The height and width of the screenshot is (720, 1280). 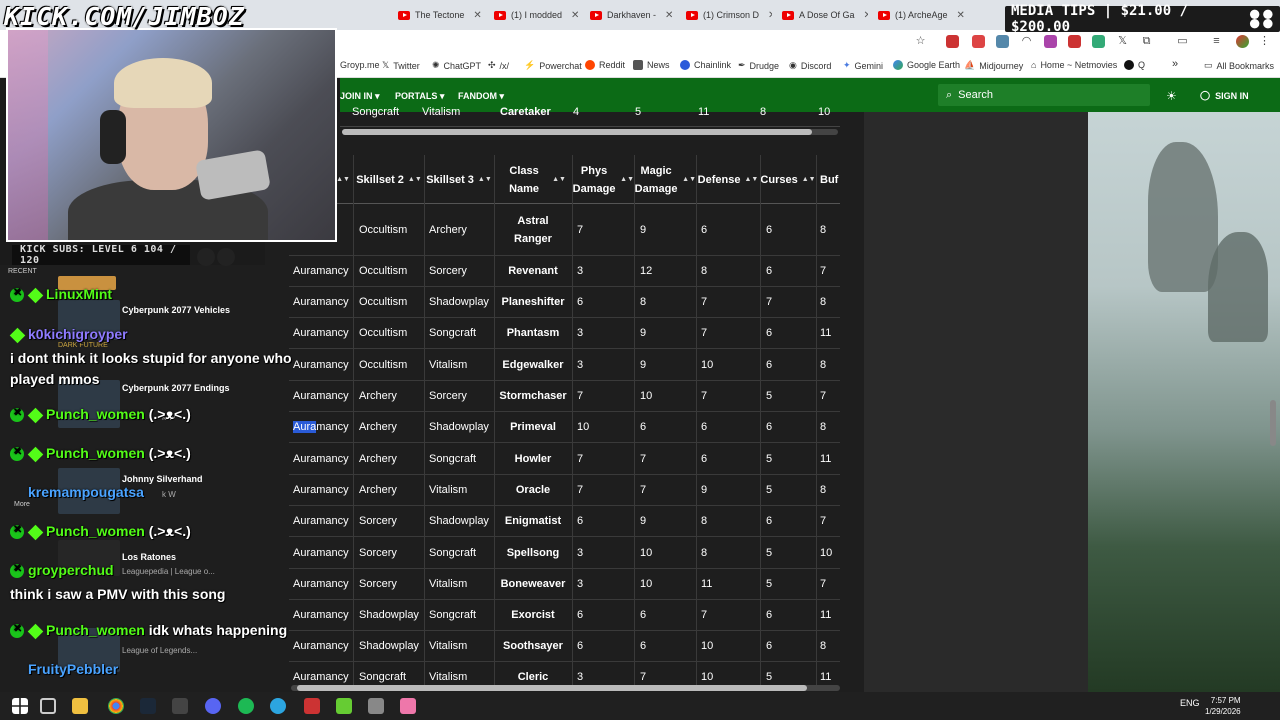 What do you see at coordinates (705, 65) in the screenshot?
I see `bookmark-chainlink: Chainlink` at bounding box center [705, 65].